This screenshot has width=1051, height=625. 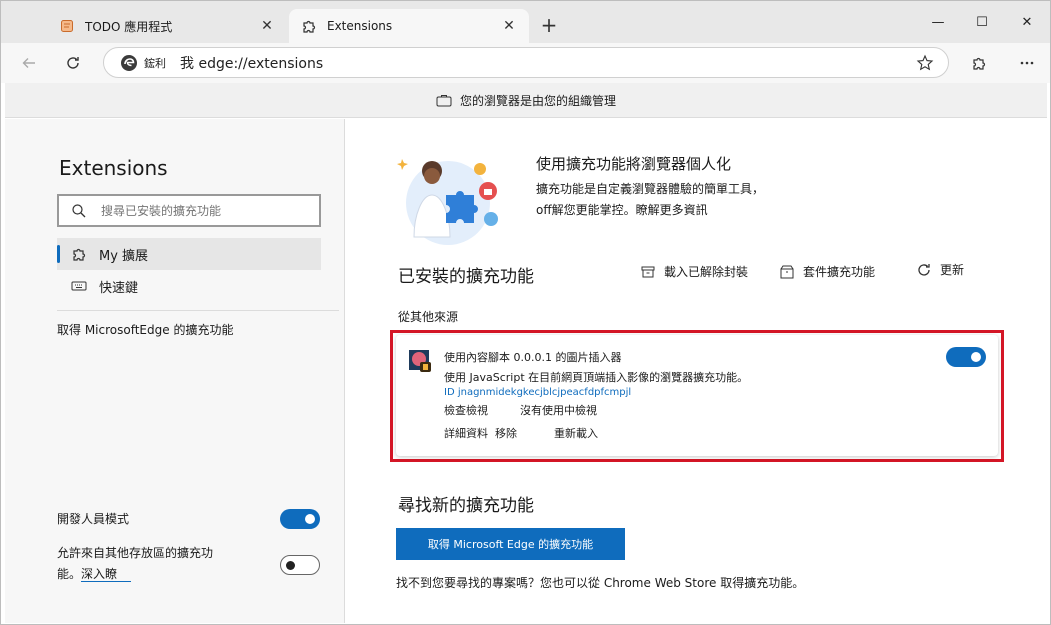 I want to click on allow-other-stores-toggle, so click(x=300, y=565).